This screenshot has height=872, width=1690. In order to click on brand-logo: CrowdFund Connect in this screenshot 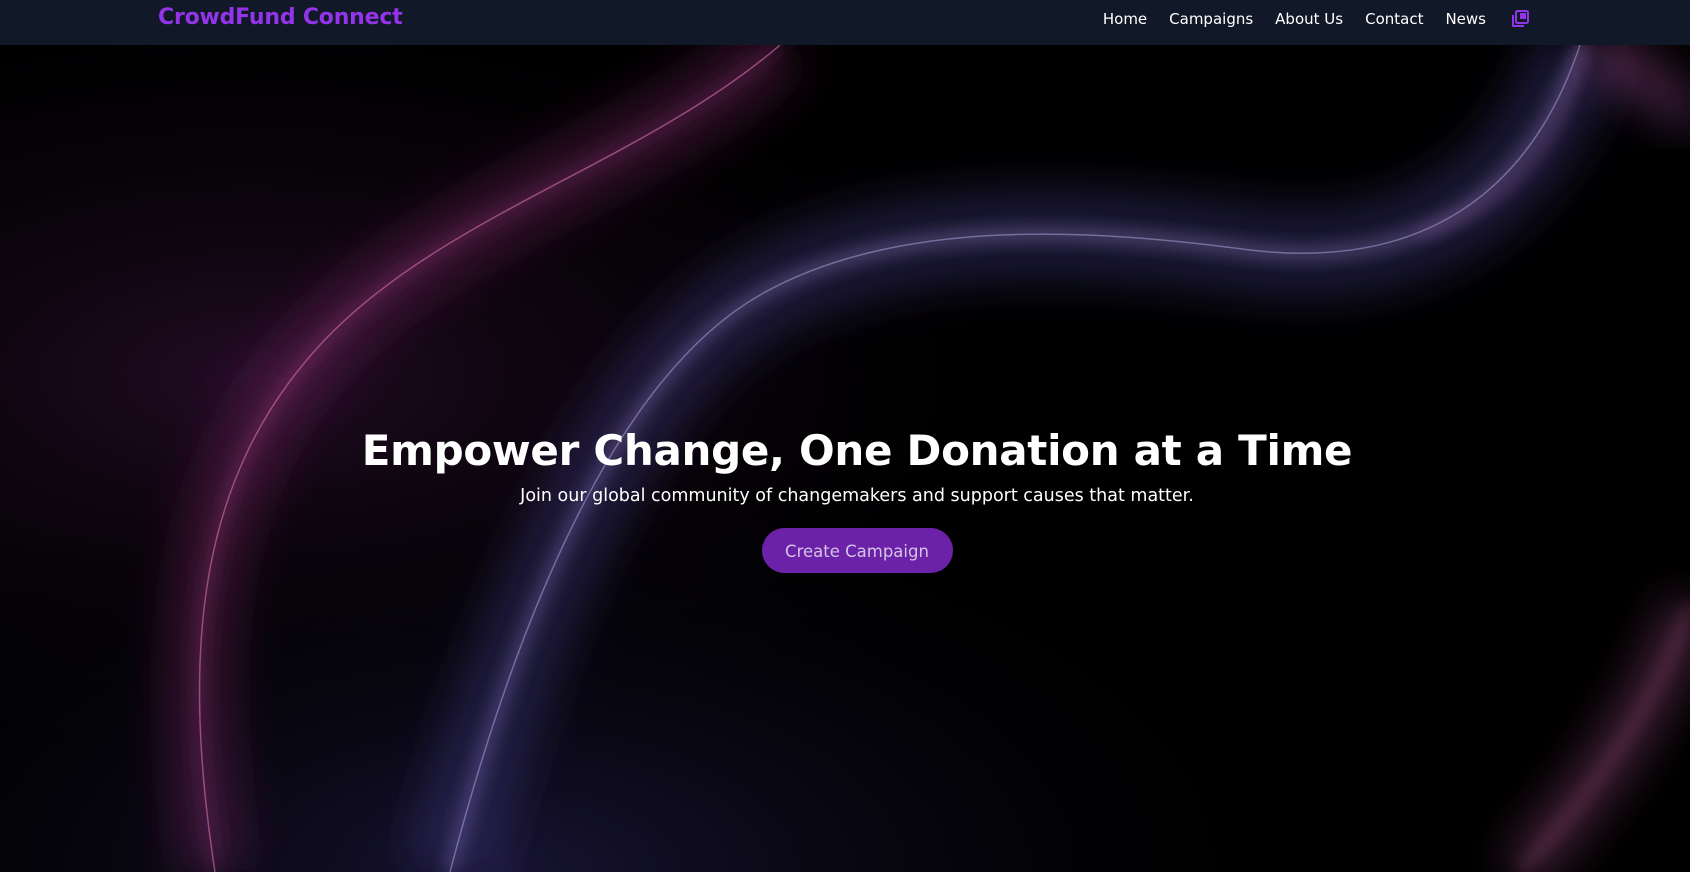, I will do `click(280, 17)`.